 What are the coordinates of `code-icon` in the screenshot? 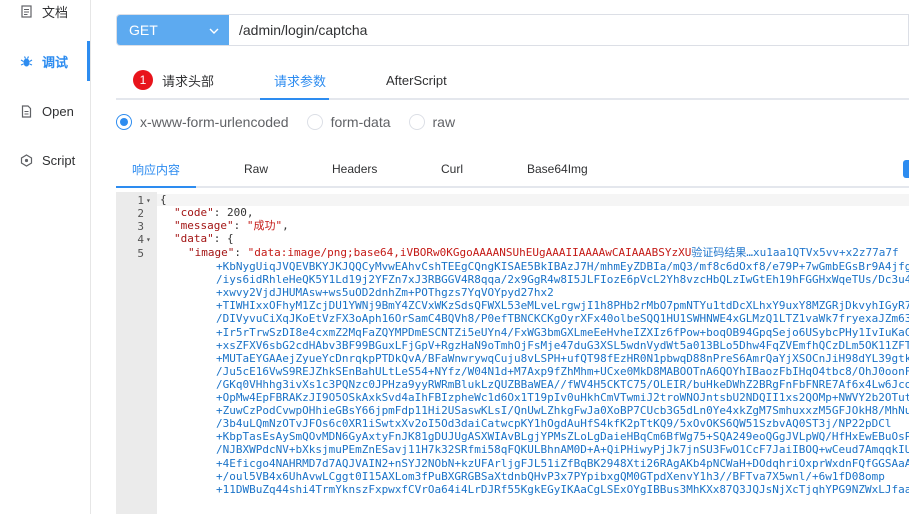 It's located at (26, 160).